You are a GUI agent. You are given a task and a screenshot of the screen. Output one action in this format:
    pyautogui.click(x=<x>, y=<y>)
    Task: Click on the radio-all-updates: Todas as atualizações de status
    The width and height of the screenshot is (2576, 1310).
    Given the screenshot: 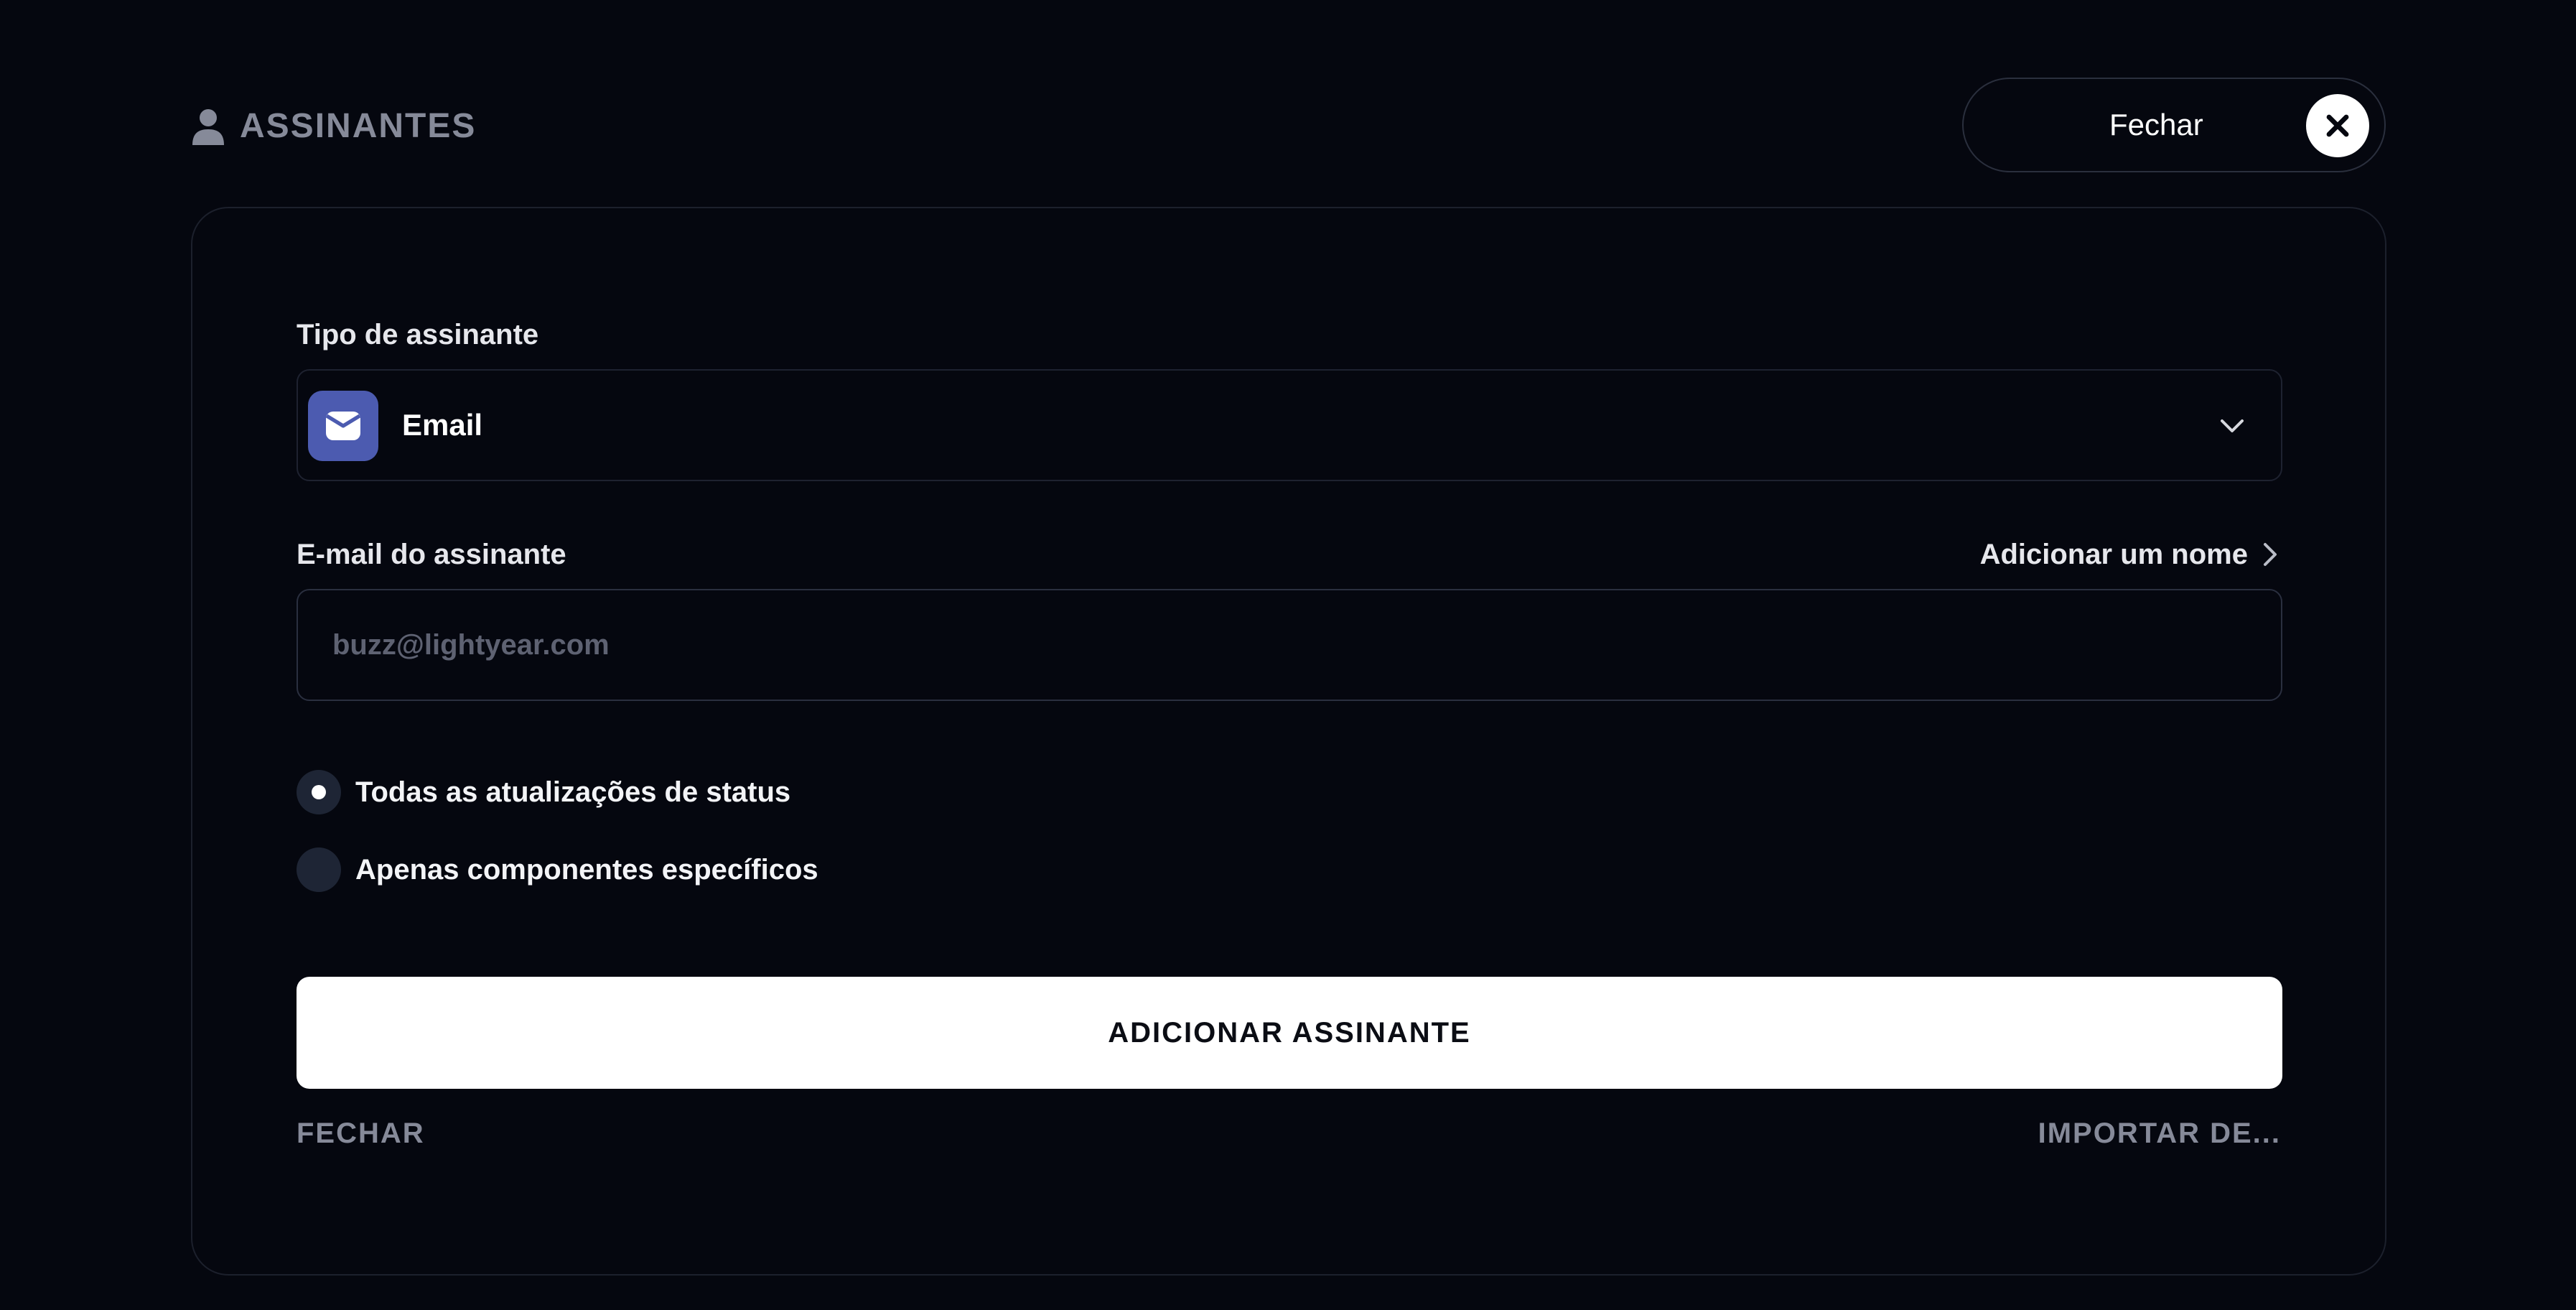 What is the action you would take?
    pyautogui.click(x=543, y=792)
    